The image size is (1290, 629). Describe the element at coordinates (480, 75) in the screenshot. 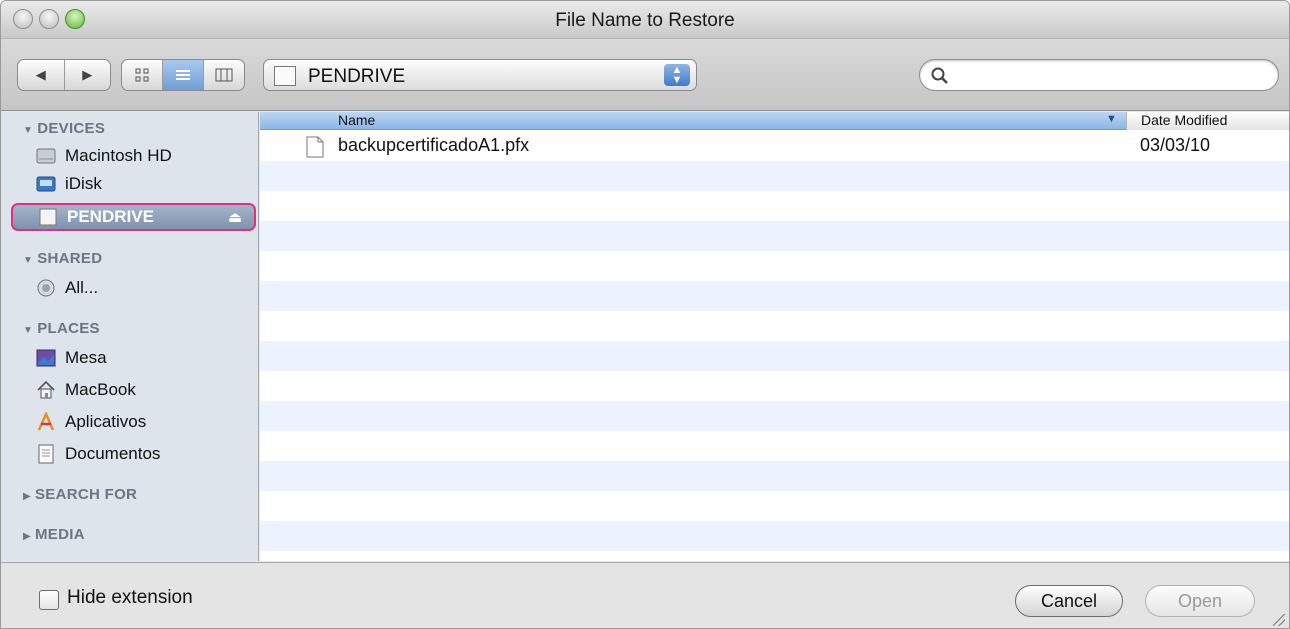

I see `location-popup: PENDRIVE ▲ ▼` at that location.